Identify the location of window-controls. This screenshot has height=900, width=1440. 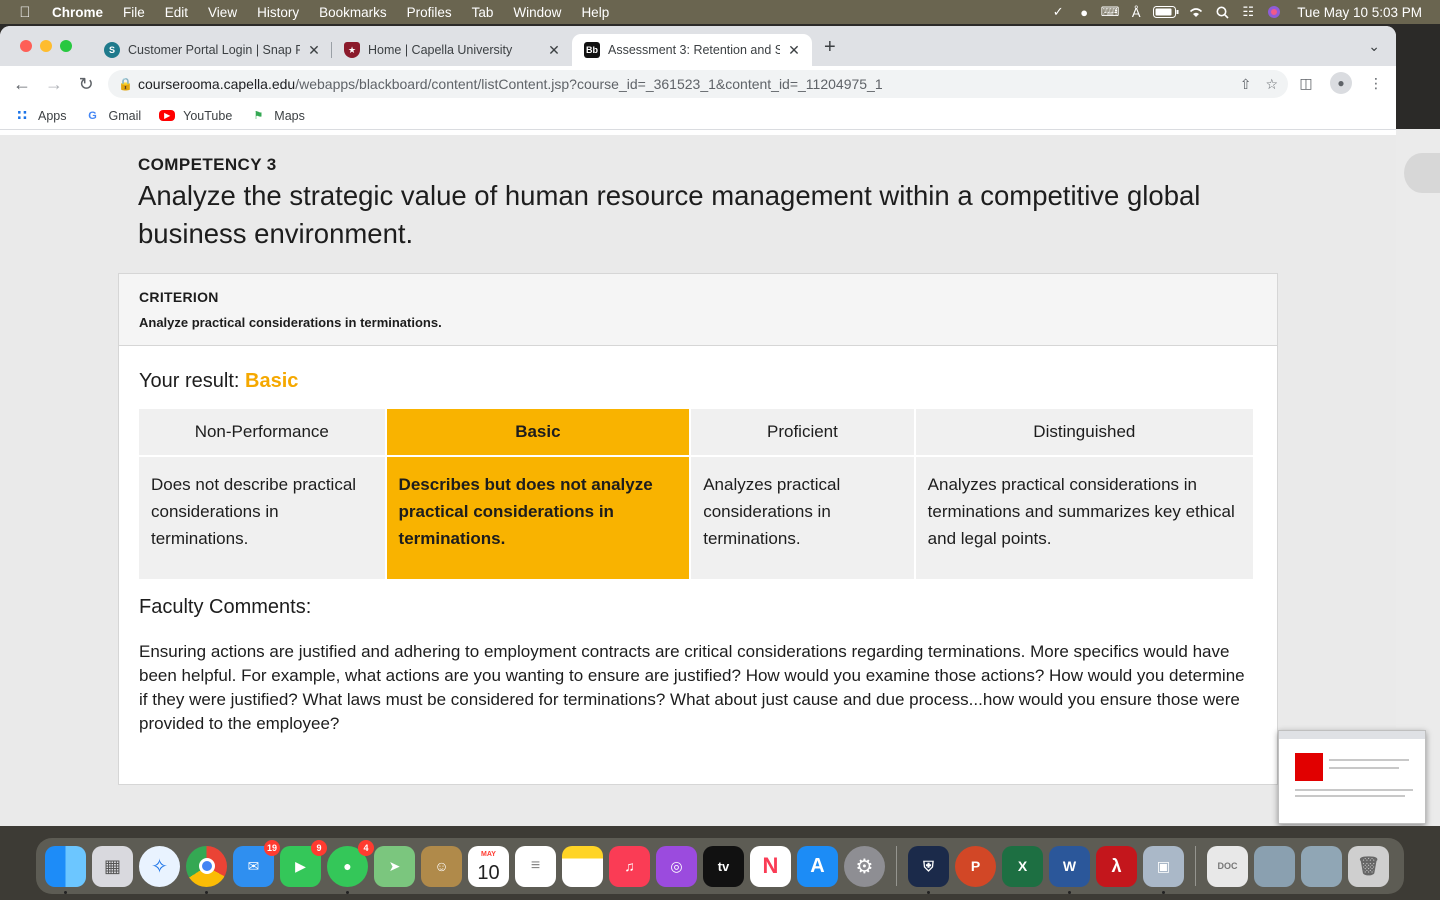
(46, 46).